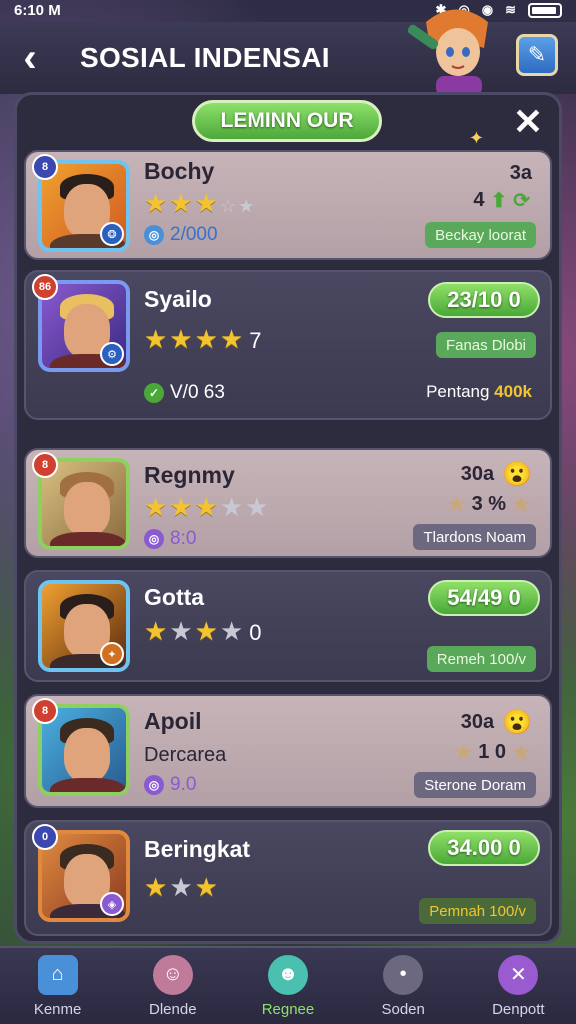 This screenshot has height=1024, width=576. Describe the element at coordinates (84, 626) in the screenshot. I see `avatar: ✦` at that location.